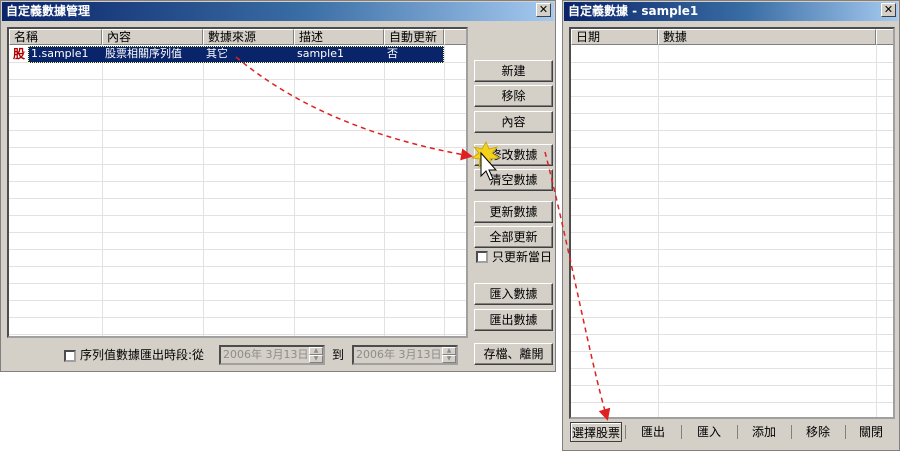  I want to click on only-today-checkbox, so click(482, 257).